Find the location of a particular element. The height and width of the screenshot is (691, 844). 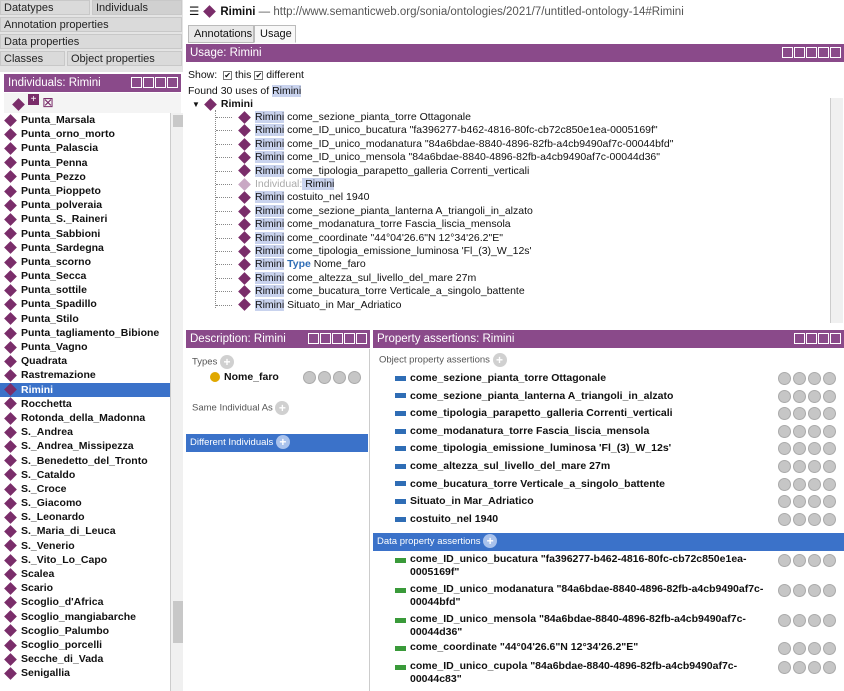

individual-item: Scoglio_d'Africa is located at coordinates (85, 602).